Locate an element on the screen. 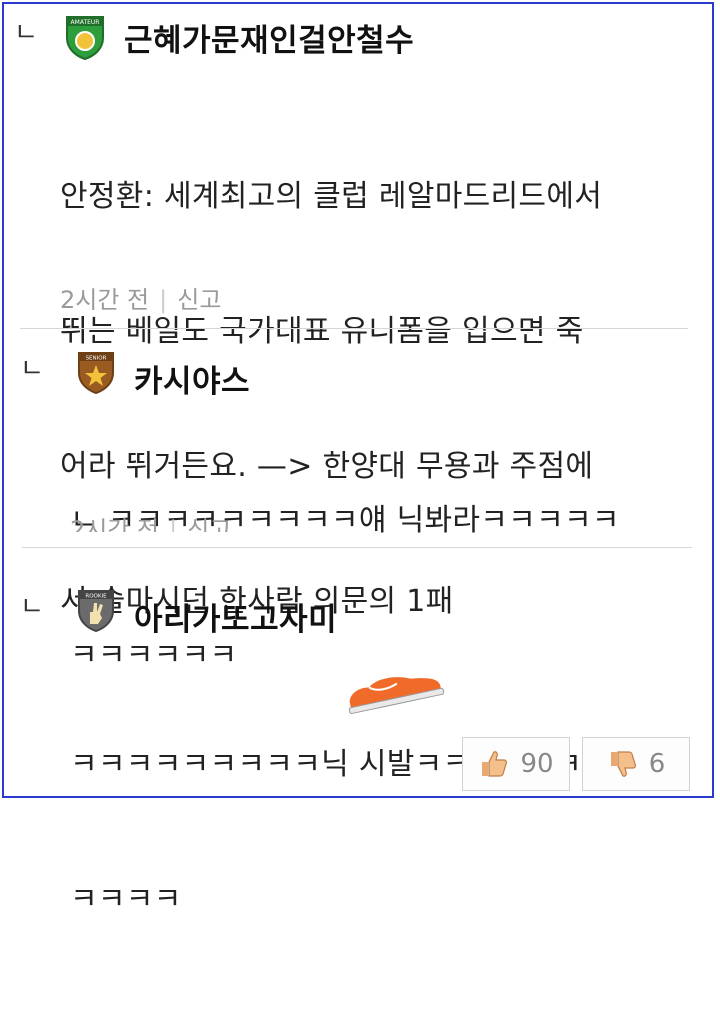 The width and height of the screenshot is (720, 1012). badge-label: SENIOR is located at coordinates (96, 359).